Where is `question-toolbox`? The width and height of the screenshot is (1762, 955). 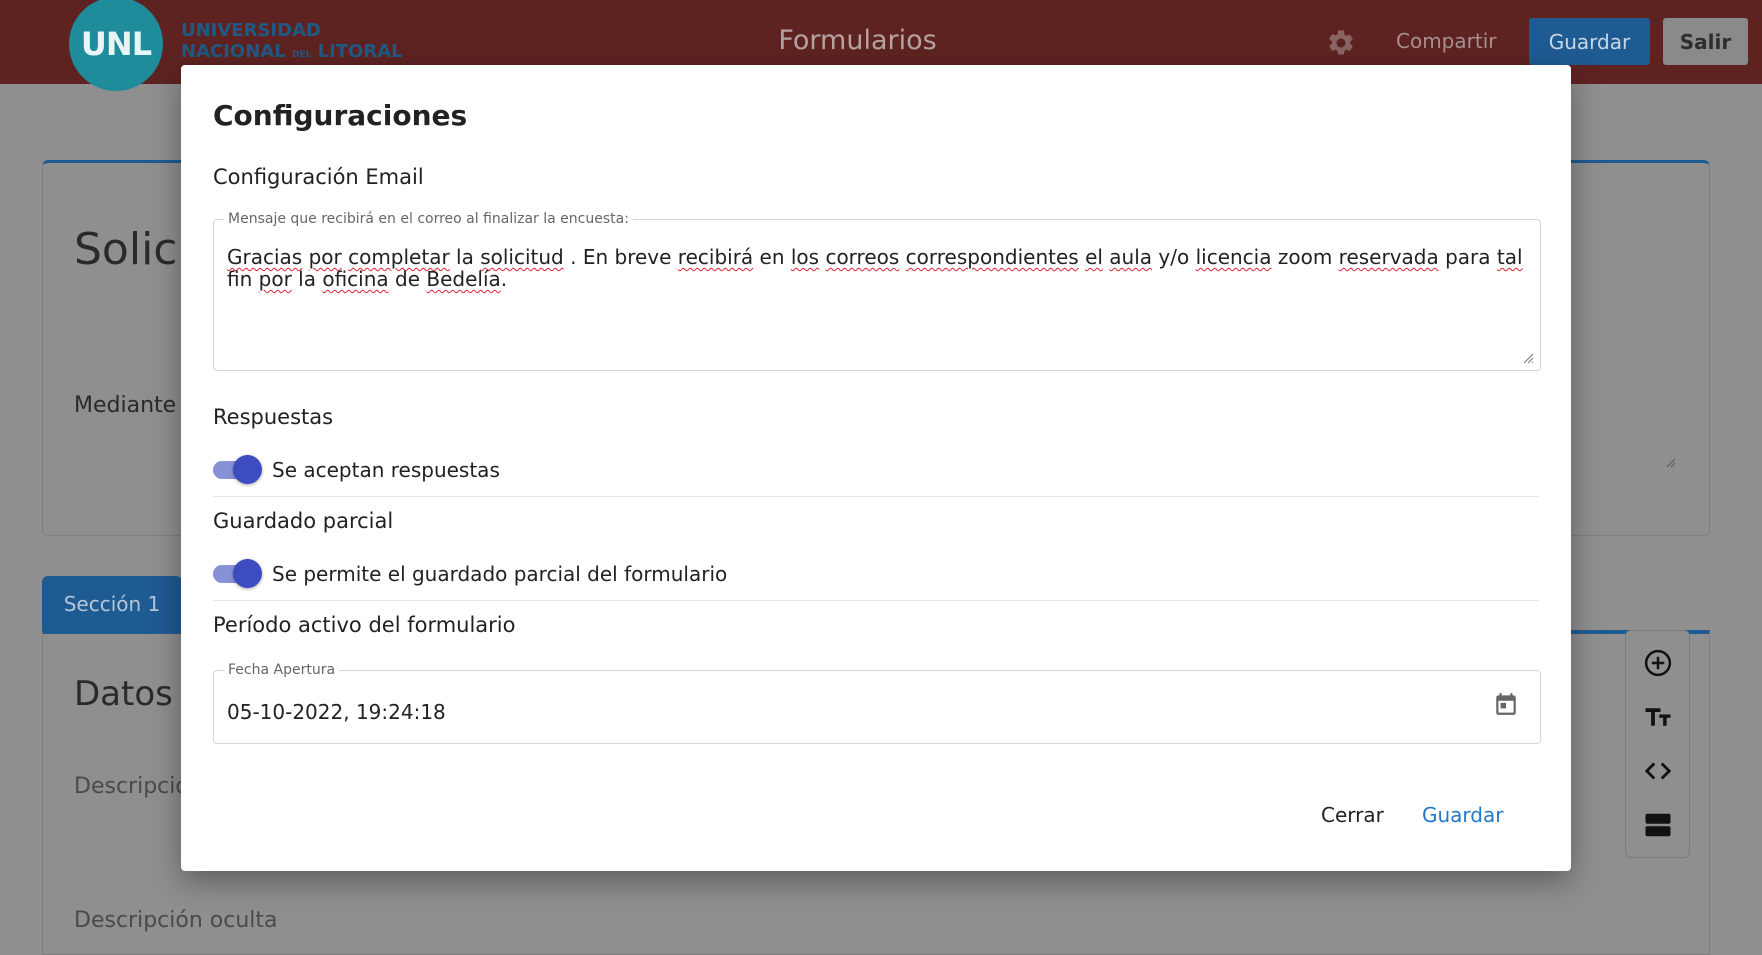
question-toolbox is located at coordinates (1657, 744).